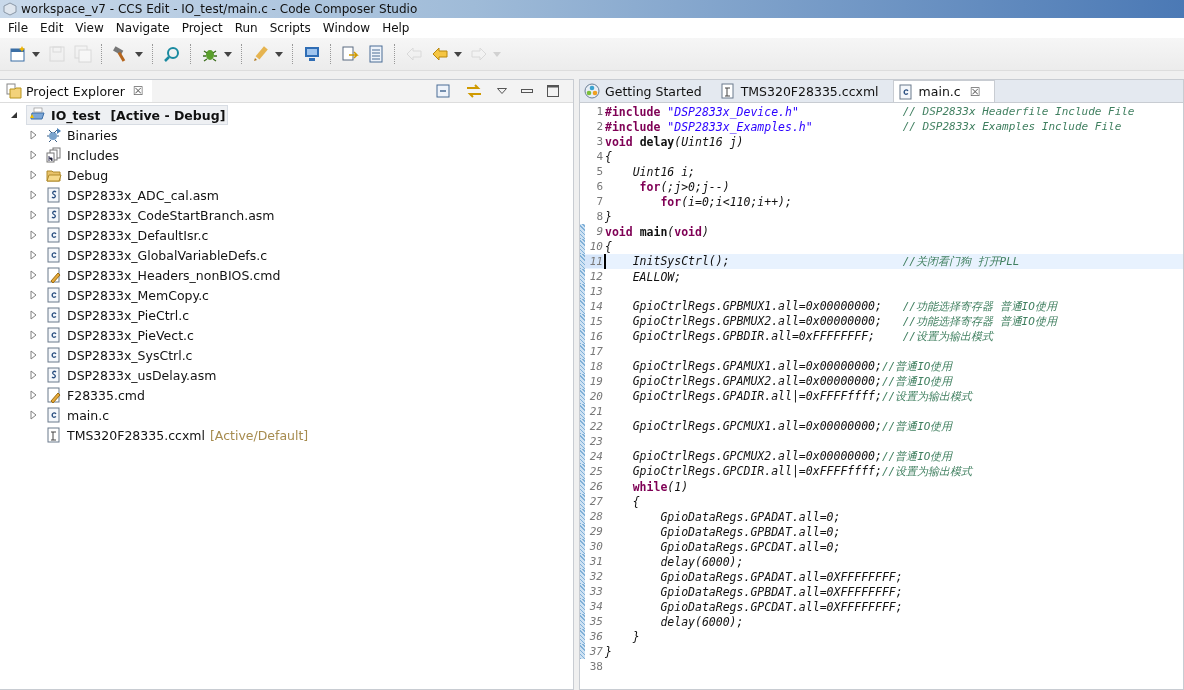  What do you see at coordinates (653, 231) in the screenshot?
I see `code-token: main` at bounding box center [653, 231].